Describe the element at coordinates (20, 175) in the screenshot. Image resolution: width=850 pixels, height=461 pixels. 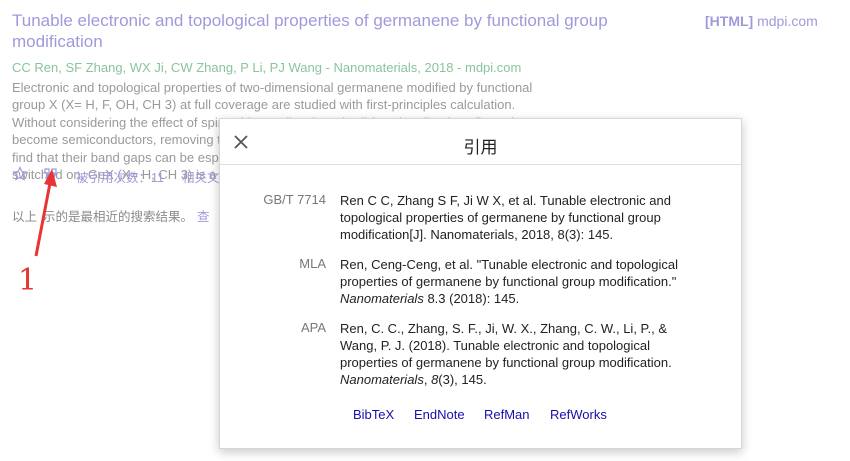
I see `star-icon` at that location.